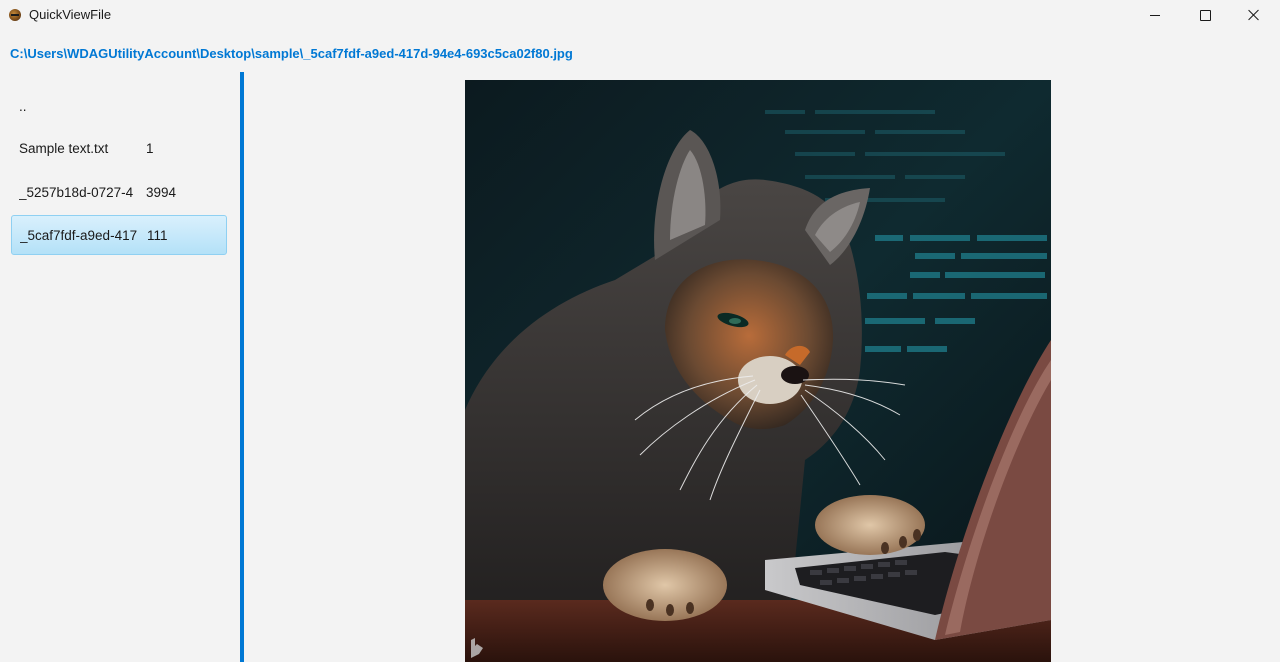  Describe the element at coordinates (161, 192) in the screenshot. I see `file-size: 3994` at that location.